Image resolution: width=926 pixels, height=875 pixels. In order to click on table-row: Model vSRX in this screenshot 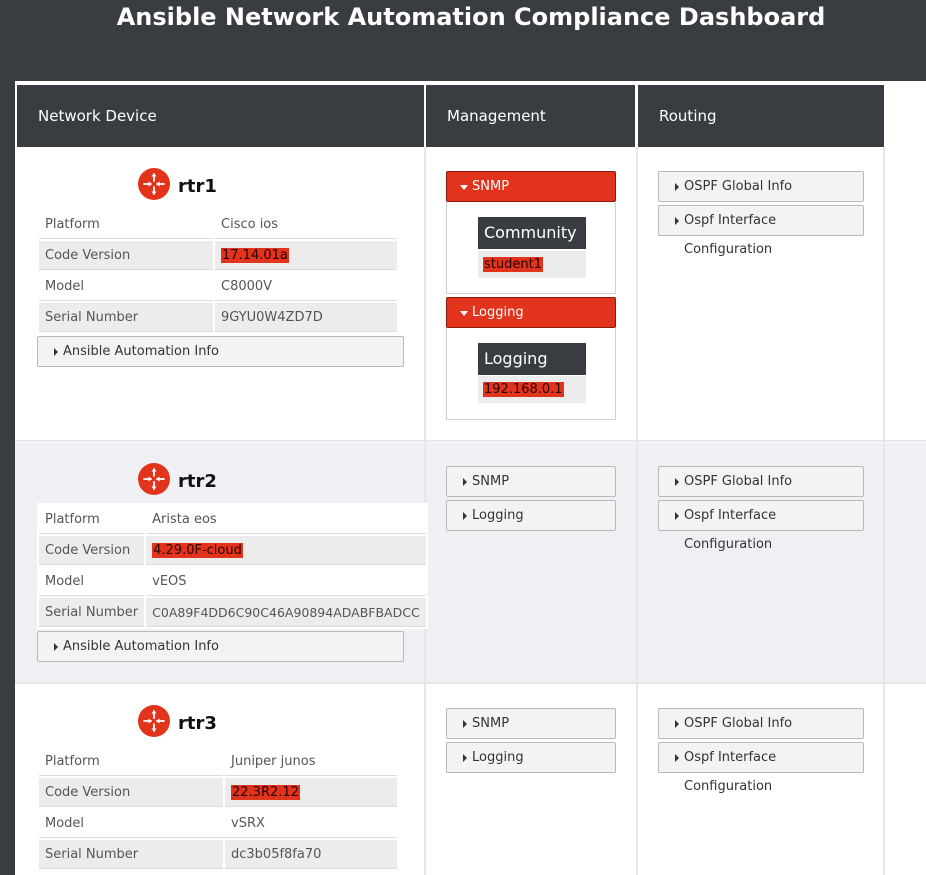, I will do `click(218, 823)`.